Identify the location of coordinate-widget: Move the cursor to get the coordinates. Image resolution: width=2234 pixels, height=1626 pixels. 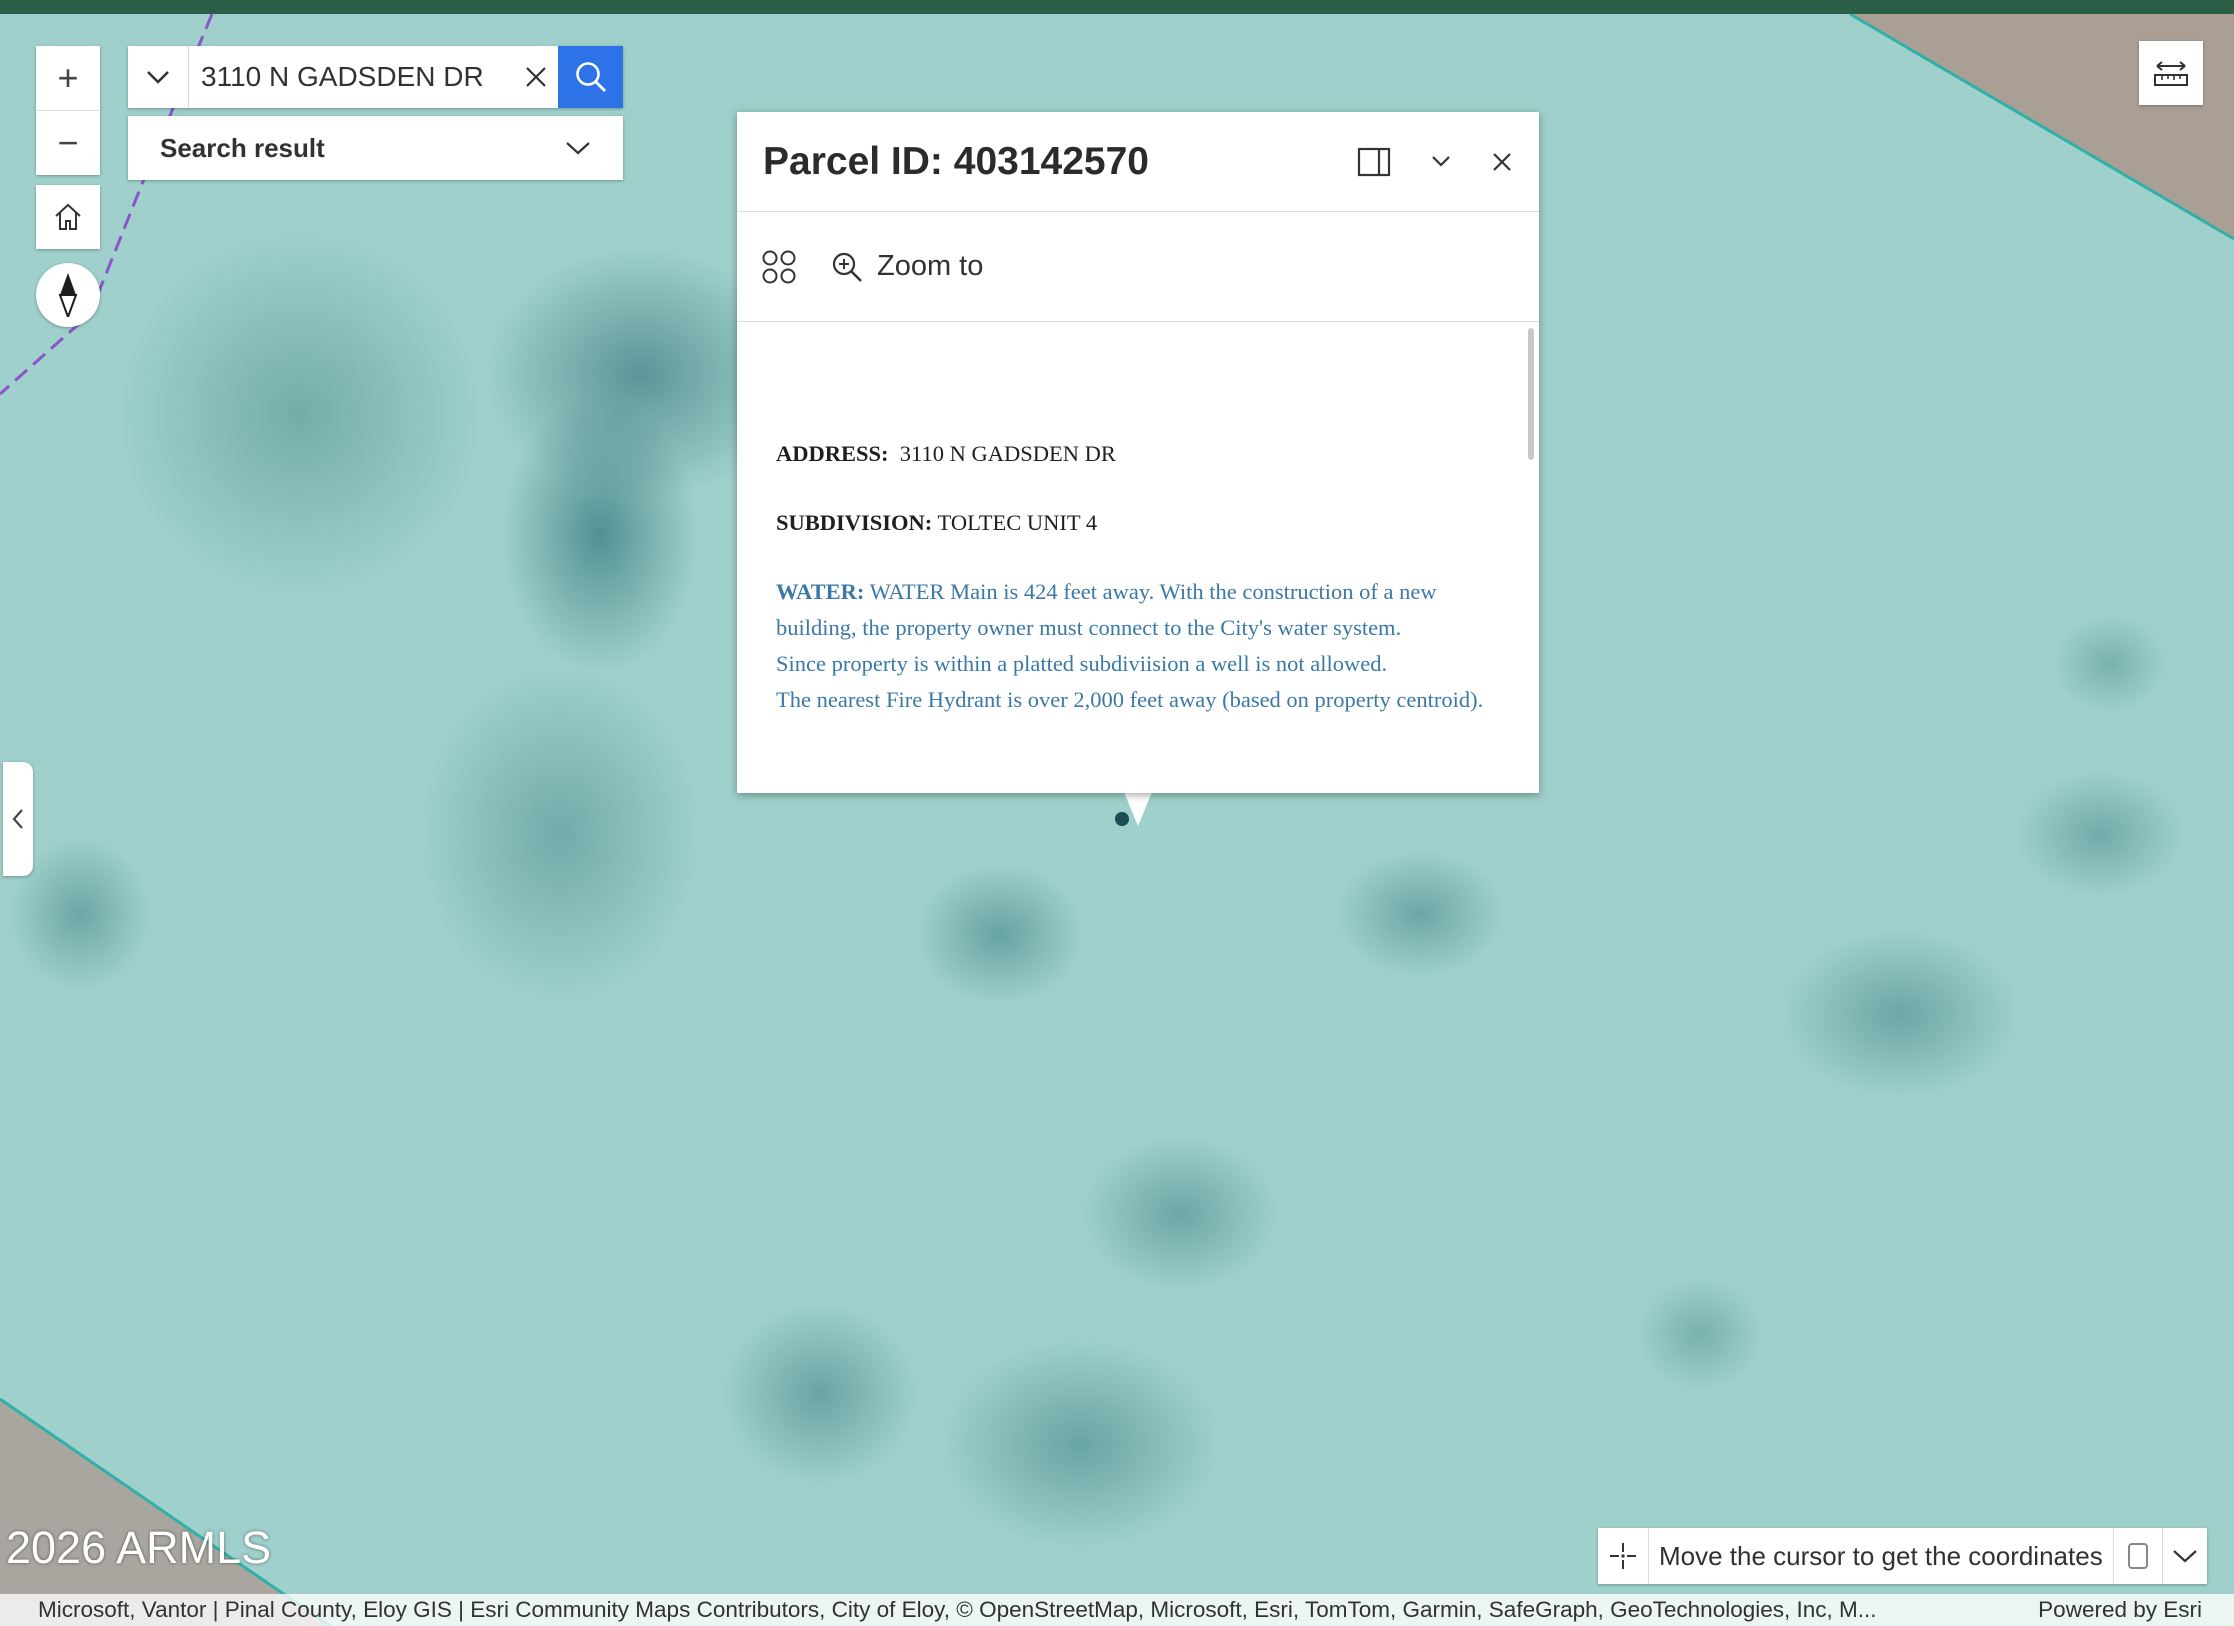
(1902, 1556).